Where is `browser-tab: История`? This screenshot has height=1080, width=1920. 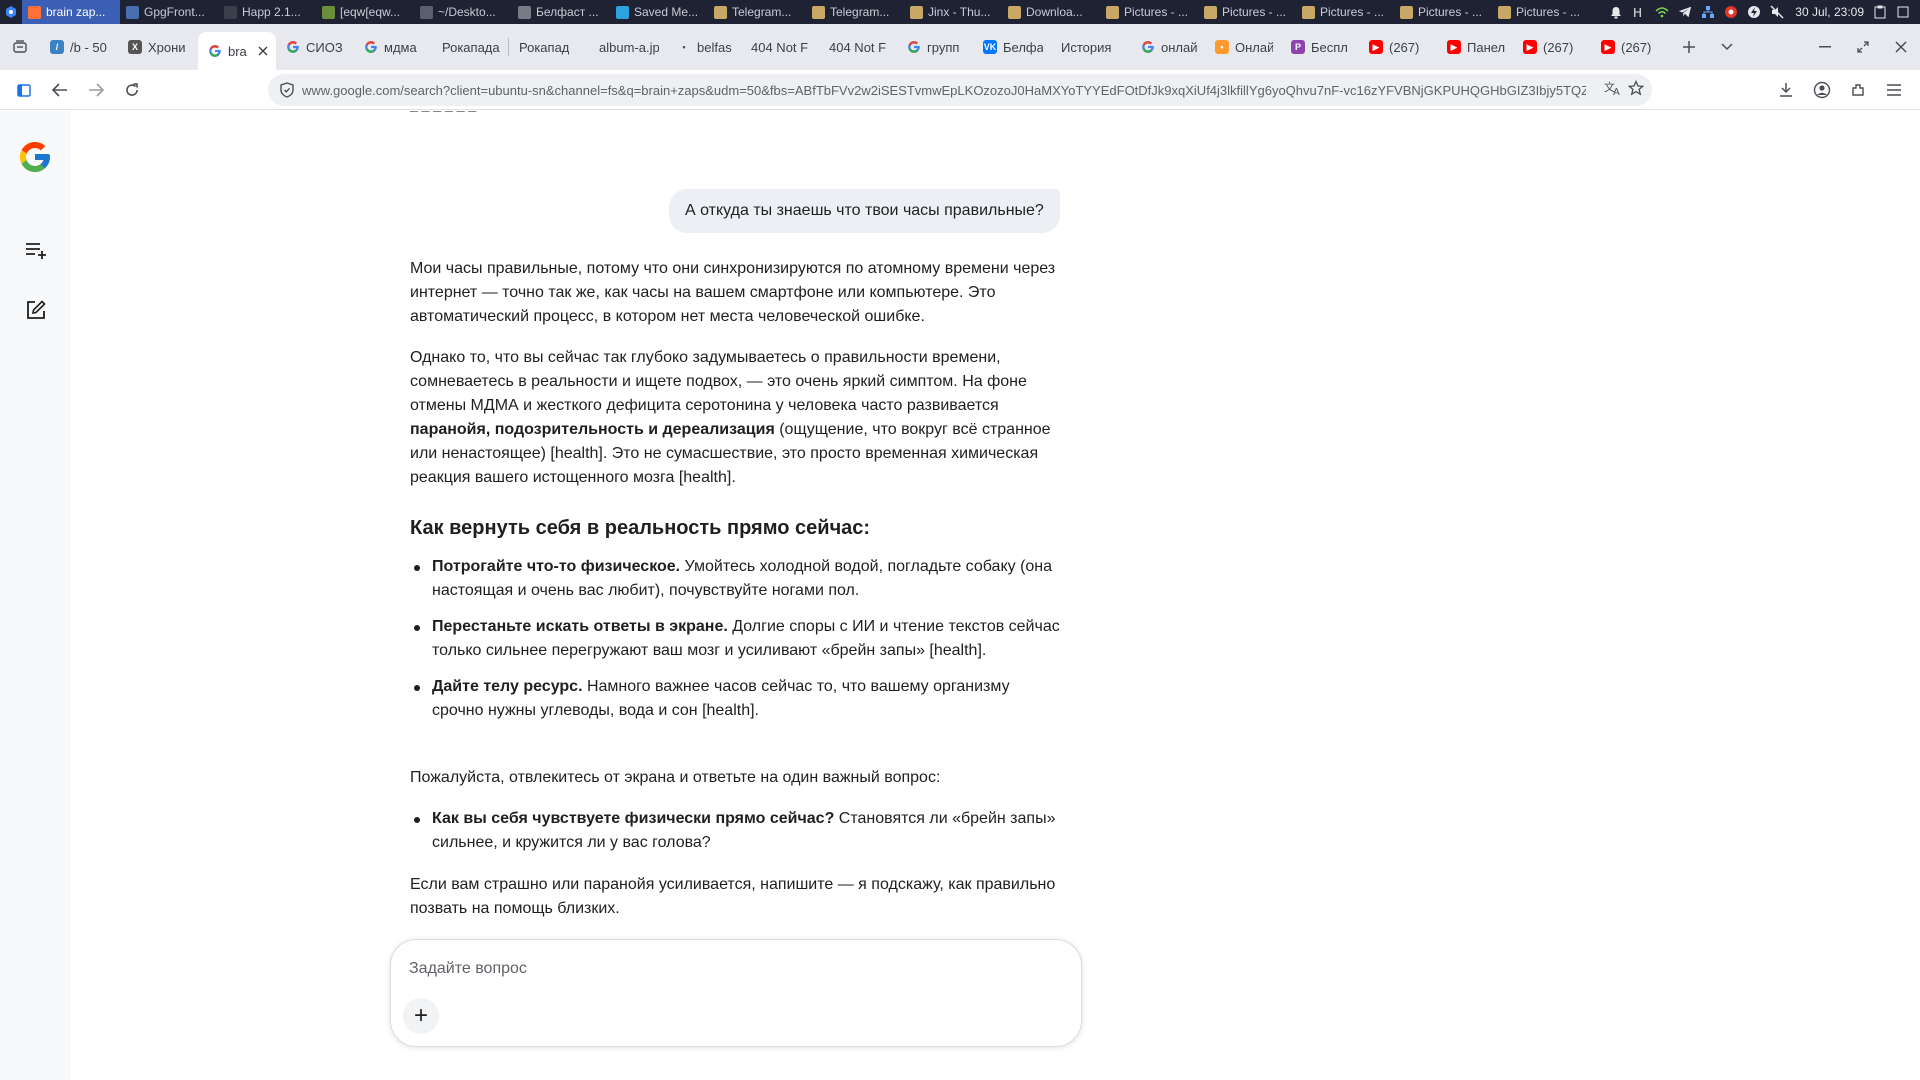
browser-tab: История is located at coordinates (1091, 47).